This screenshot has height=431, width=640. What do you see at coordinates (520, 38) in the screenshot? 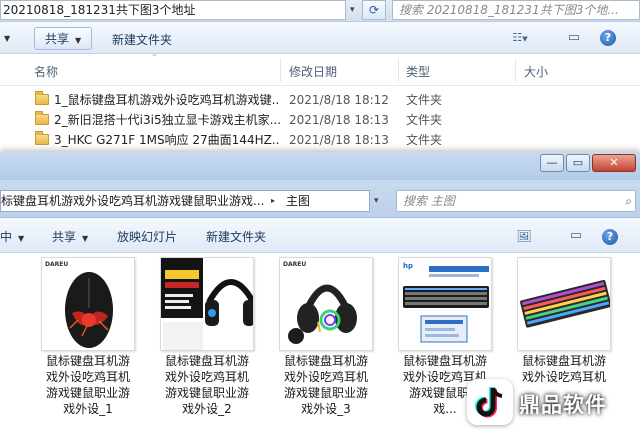
I see `view-options-icon: ☷▼` at bounding box center [520, 38].